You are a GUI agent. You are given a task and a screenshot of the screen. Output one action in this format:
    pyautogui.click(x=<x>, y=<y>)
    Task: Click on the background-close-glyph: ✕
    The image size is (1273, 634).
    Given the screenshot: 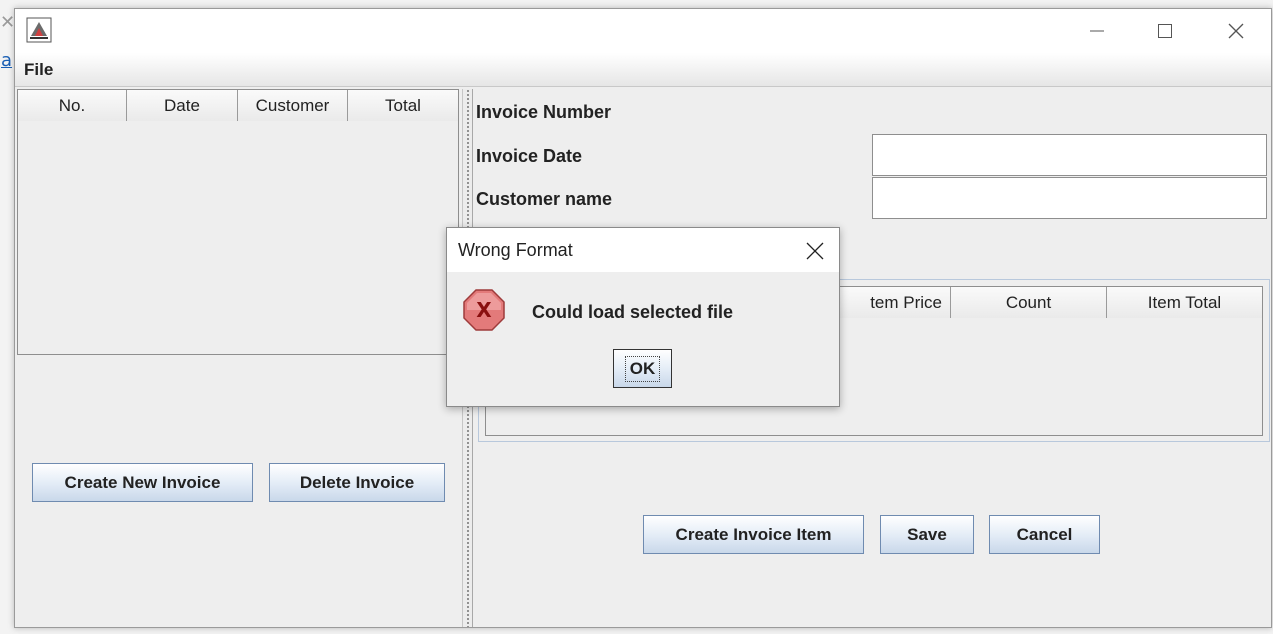 What is the action you would take?
    pyautogui.click(x=8, y=22)
    